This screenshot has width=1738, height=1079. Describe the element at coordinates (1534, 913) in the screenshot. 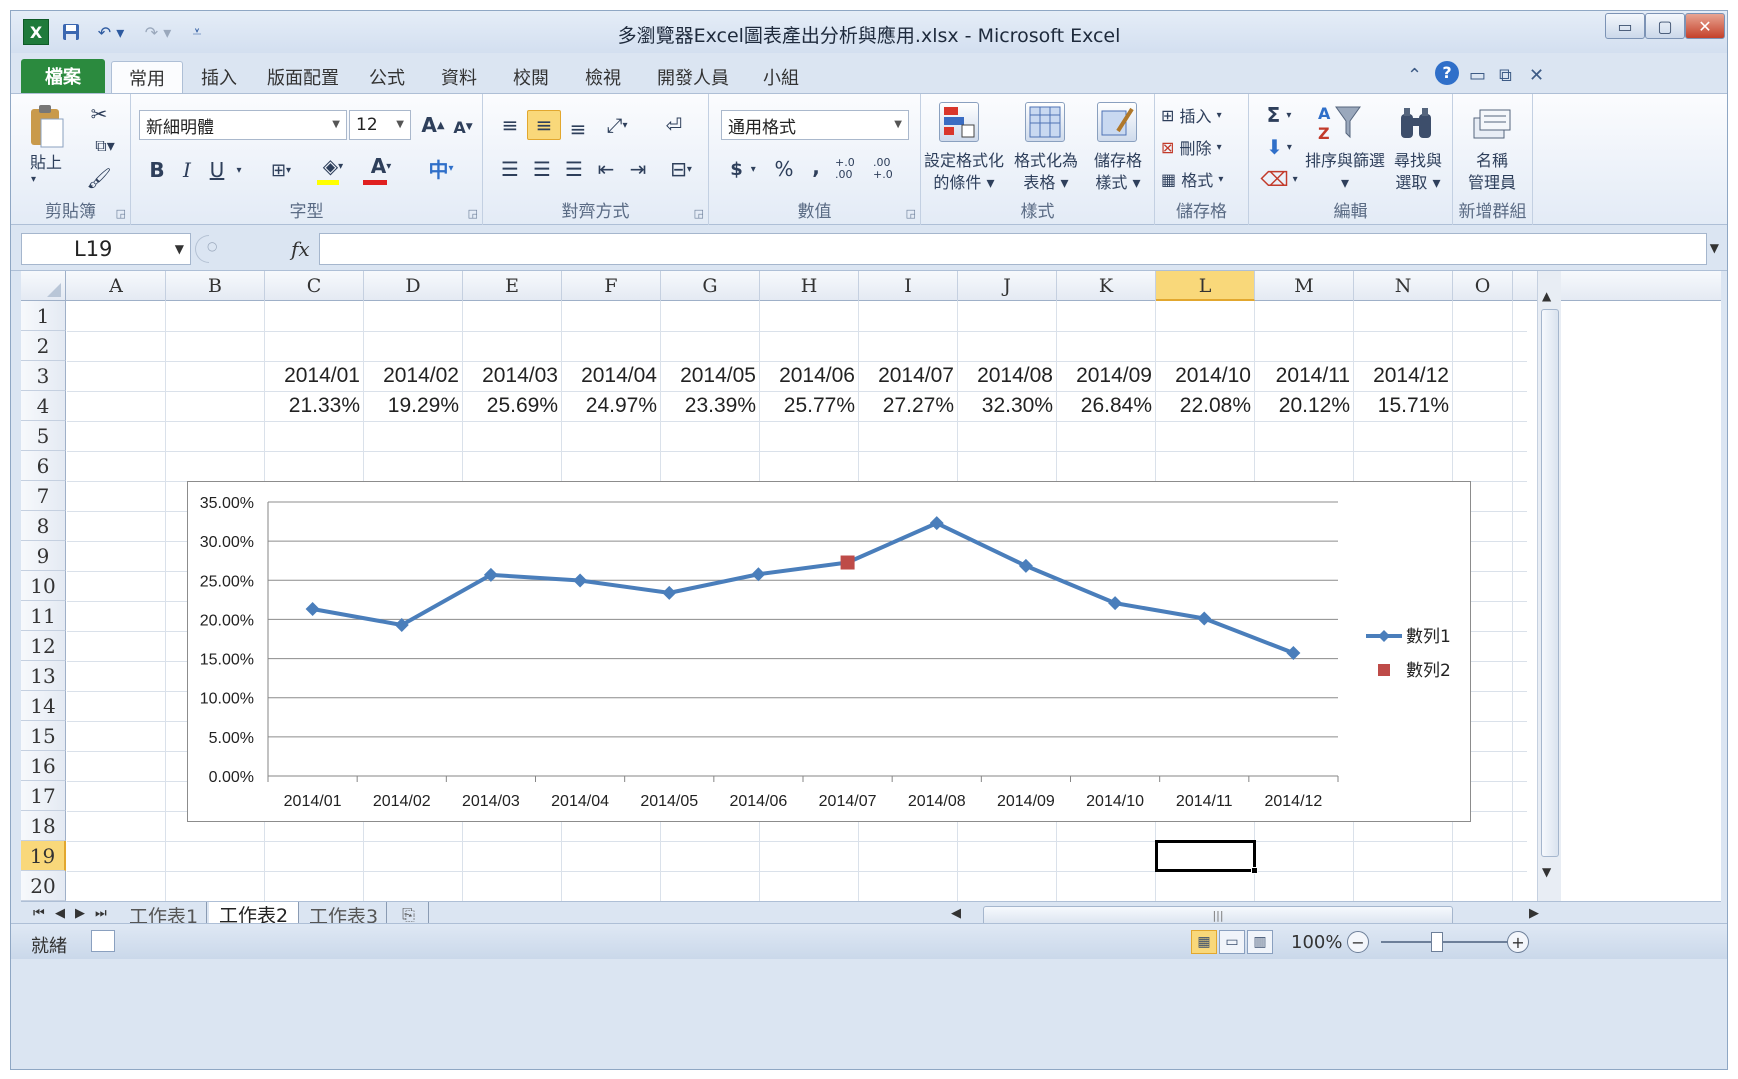

I see `scroll-right-icon: ▶` at that location.